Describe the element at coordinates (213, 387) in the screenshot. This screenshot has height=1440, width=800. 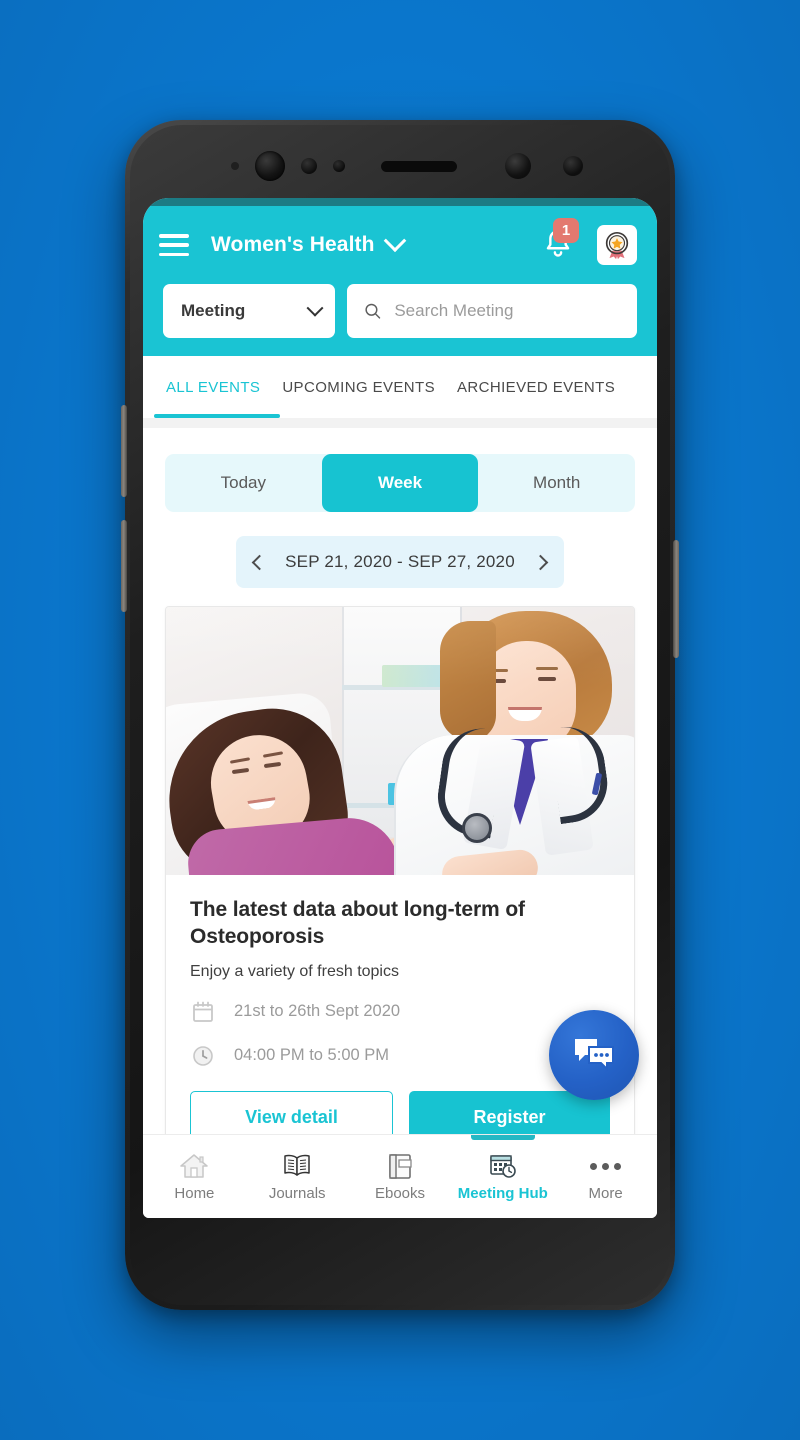
I see `tab-all-events: ALL EVENTS` at that location.